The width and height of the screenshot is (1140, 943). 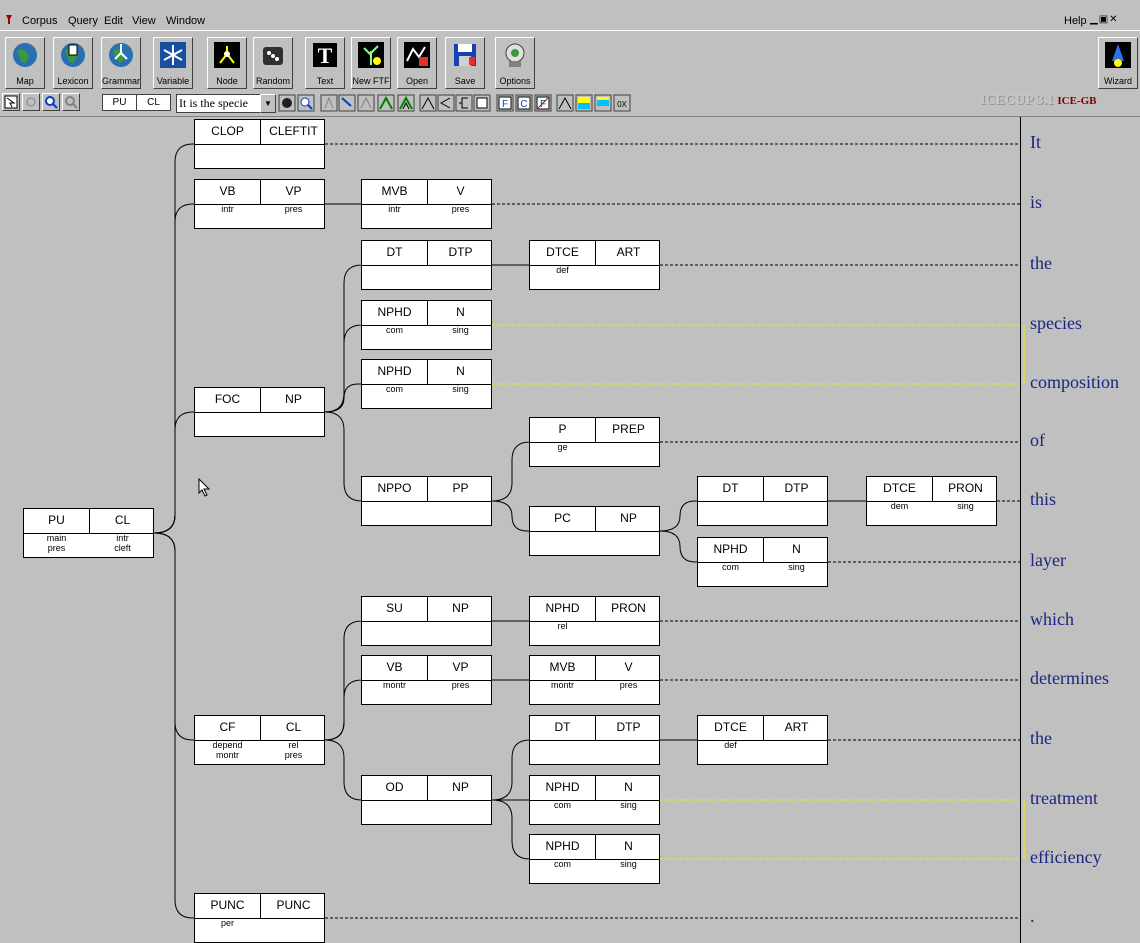 What do you see at coordinates (1043, 499) in the screenshot?
I see `sentence-word: this` at bounding box center [1043, 499].